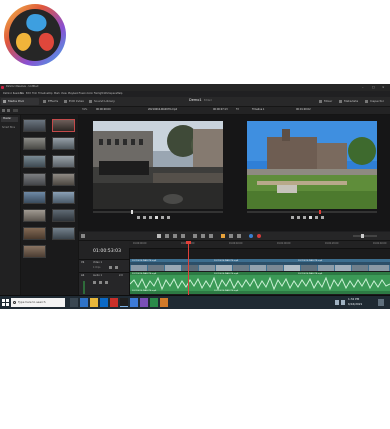 The height and width of the screenshot is (429, 390). I want to click on source-scrubber, so click(158, 212).